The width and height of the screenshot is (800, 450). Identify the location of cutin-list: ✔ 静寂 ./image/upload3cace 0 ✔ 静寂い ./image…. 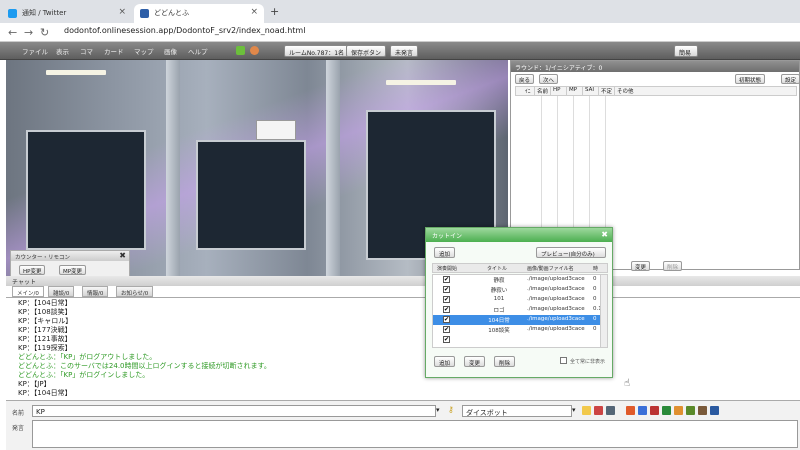
(520, 311).